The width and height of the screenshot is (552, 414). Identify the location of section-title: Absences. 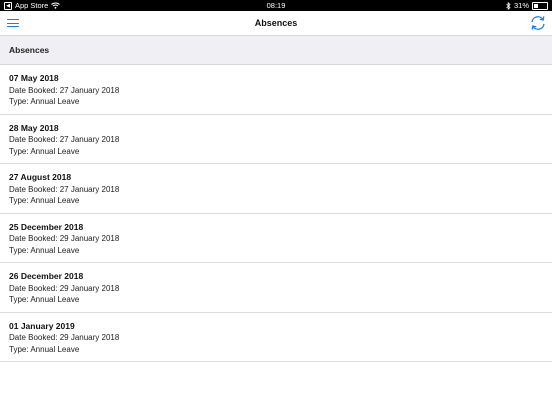
(29, 50).